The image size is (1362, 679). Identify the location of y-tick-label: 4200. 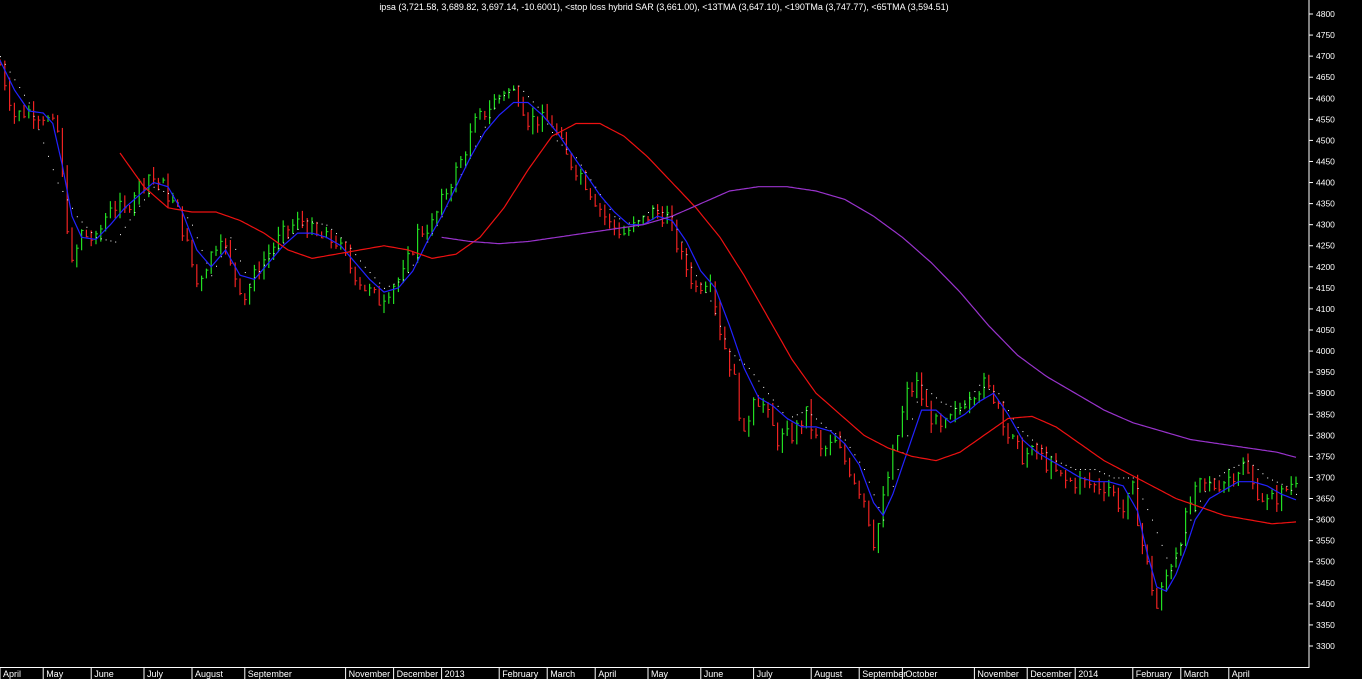
(1325, 267).